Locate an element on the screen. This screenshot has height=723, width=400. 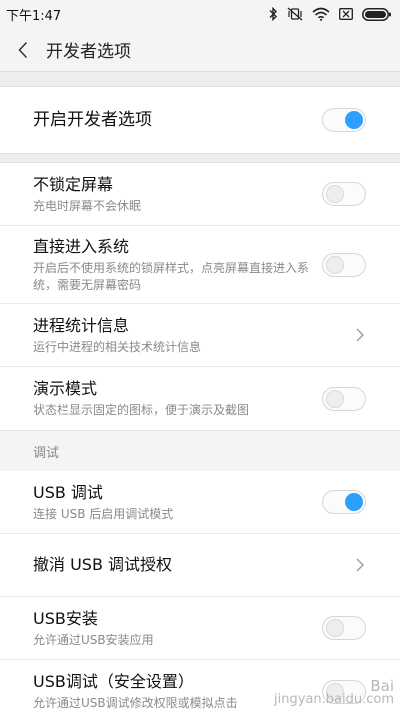
vibrate-off-icon is located at coordinates (295, 14).